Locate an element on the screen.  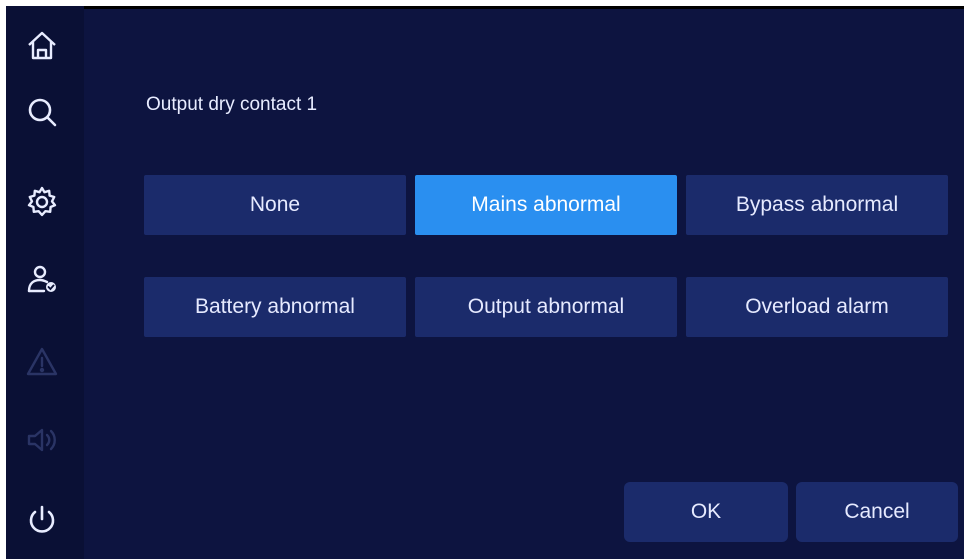
ok-button-label: OK is located at coordinates (706, 511).